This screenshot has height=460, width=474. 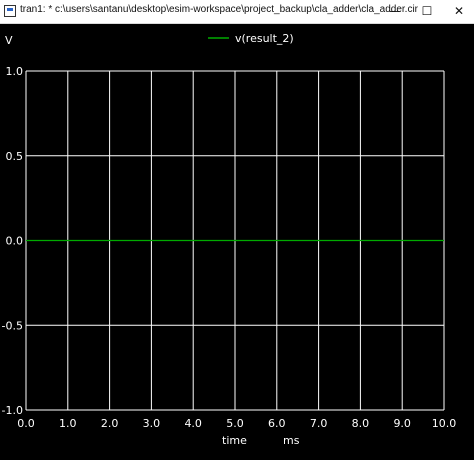 I want to click on x-tick-labels: 0.0 1.0 2.0 3.0 4.0 5.0 6.0 7.0 8.0 9.0 10.0, so click(x=236, y=423).